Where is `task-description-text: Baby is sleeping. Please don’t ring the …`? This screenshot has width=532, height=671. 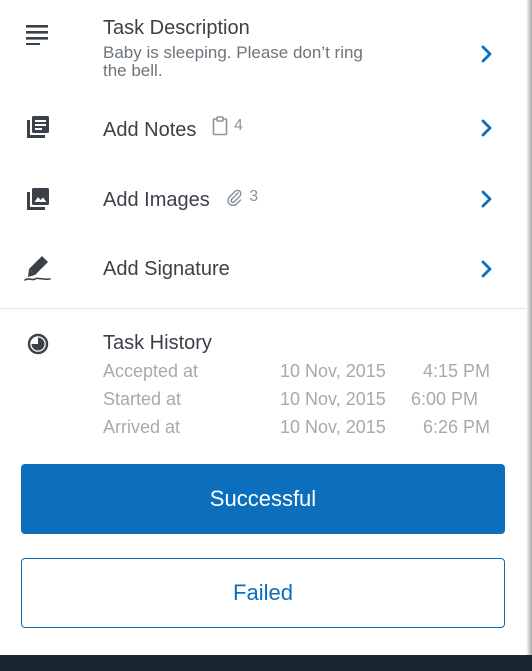
task-description-text: Baby is sleeping. Please don’t ring the … is located at coordinates (233, 61).